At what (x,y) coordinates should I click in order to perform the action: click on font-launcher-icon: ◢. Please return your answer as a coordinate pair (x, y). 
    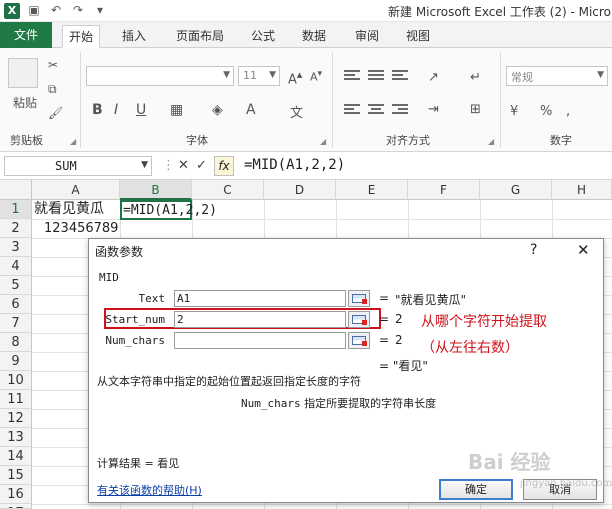
    Looking at the image, I should click on (323, 141).